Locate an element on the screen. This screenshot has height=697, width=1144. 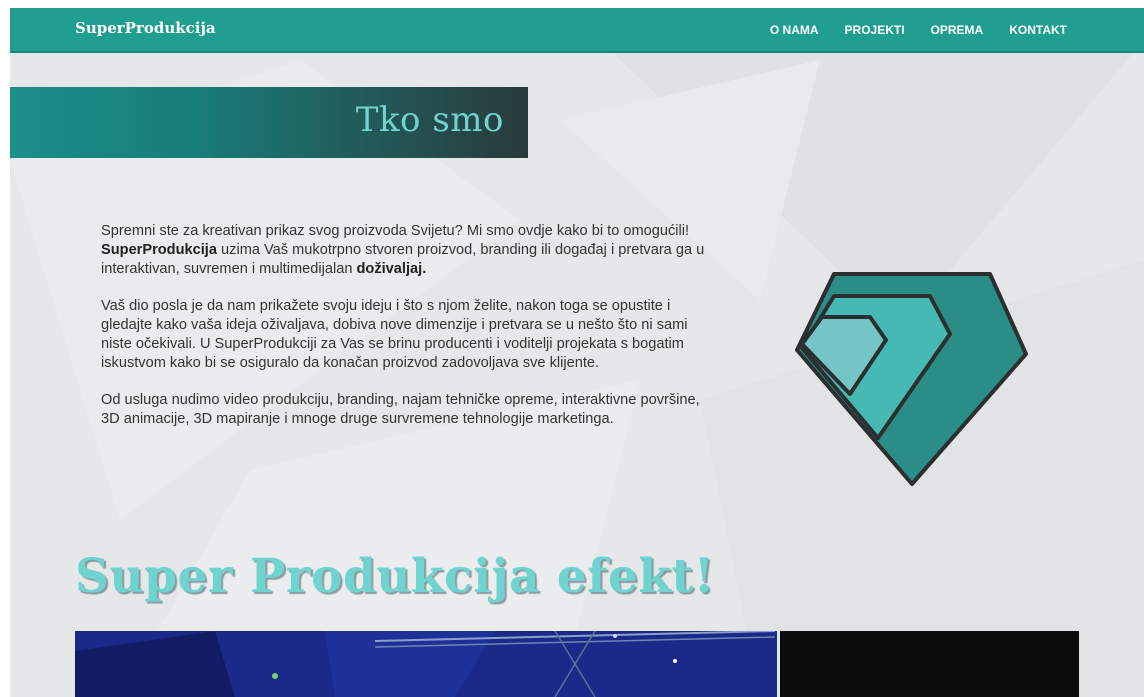
window-top-frame is located at coordinates (572, 4).